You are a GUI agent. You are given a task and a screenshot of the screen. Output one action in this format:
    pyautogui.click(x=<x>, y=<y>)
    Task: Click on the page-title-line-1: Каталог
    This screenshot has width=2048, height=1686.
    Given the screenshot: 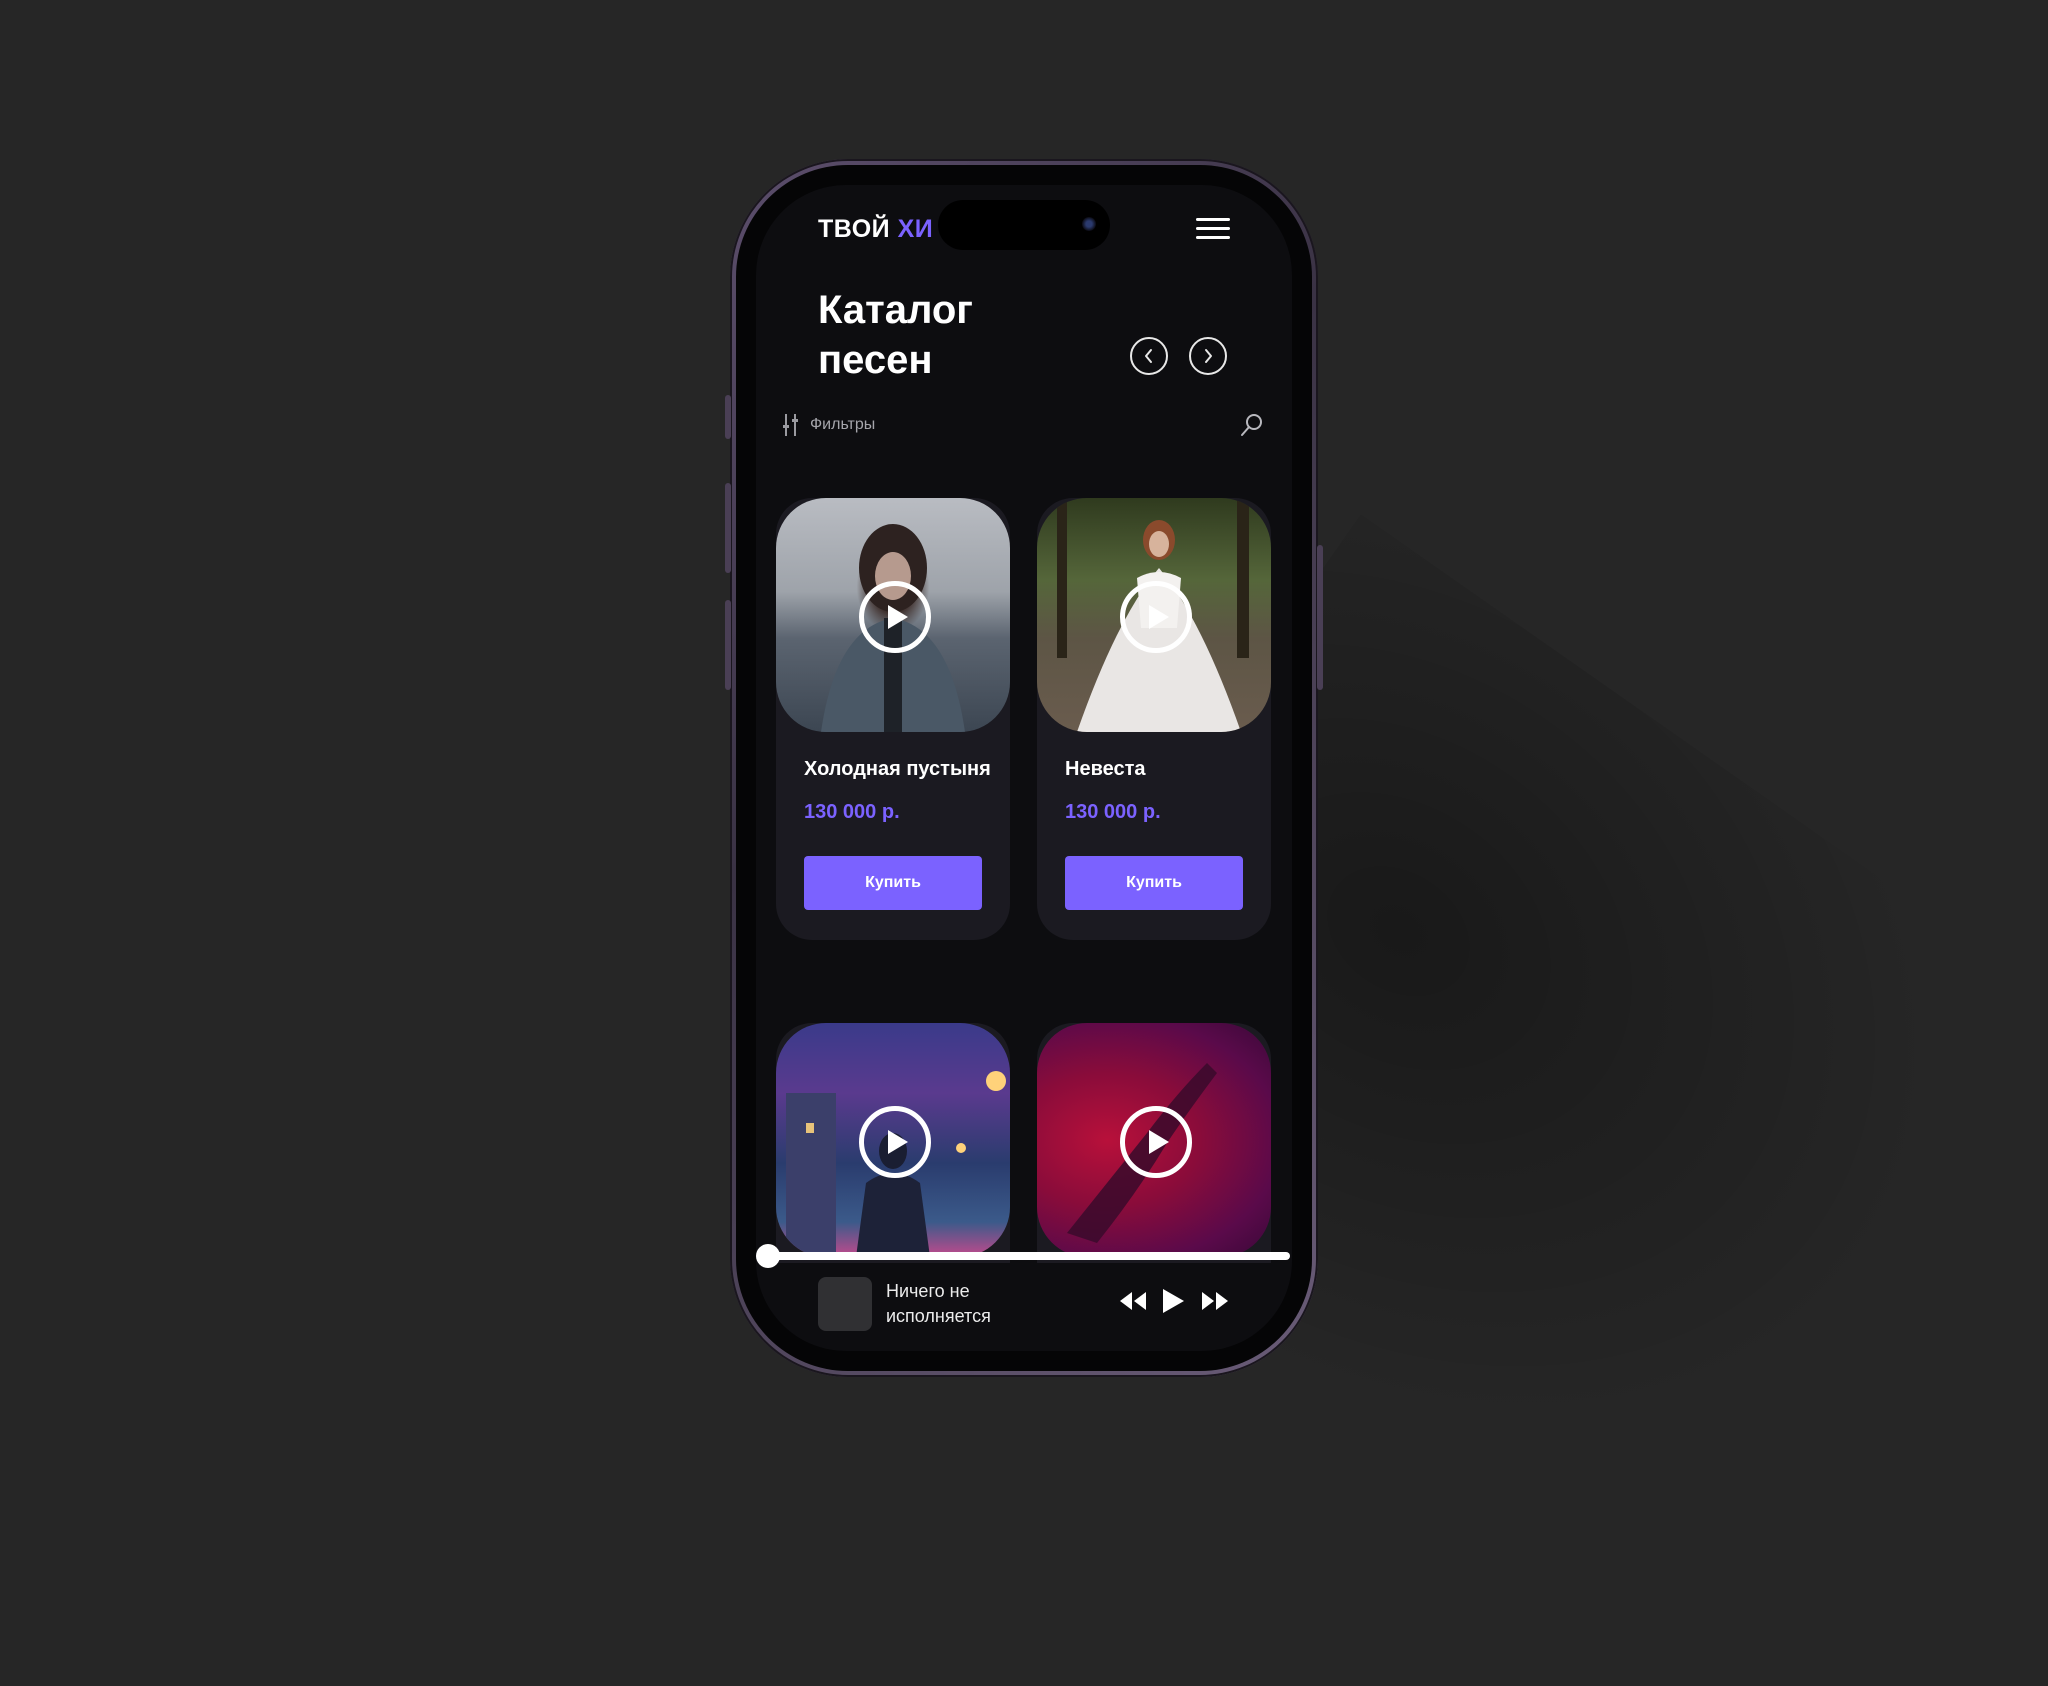 What is the action you would take?
    pyautogui.click(x=895, y=310)
    